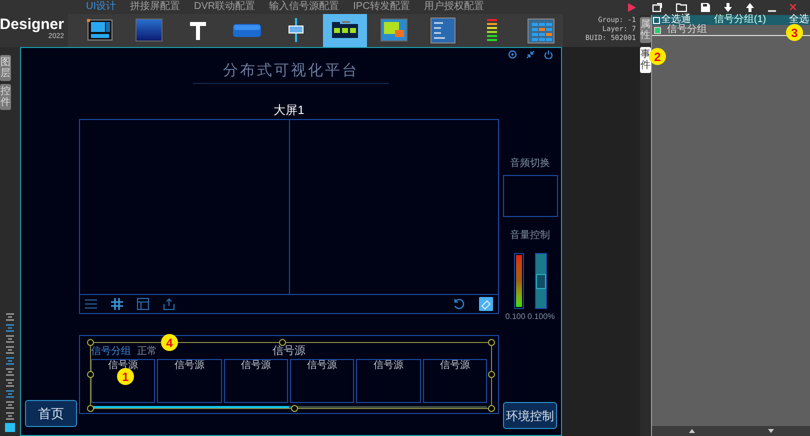 This screenshot has height=436, width=810. Describe the element at coordinates (541, 30) in the screenshot. I see `matrix-tool-icon` at that location.